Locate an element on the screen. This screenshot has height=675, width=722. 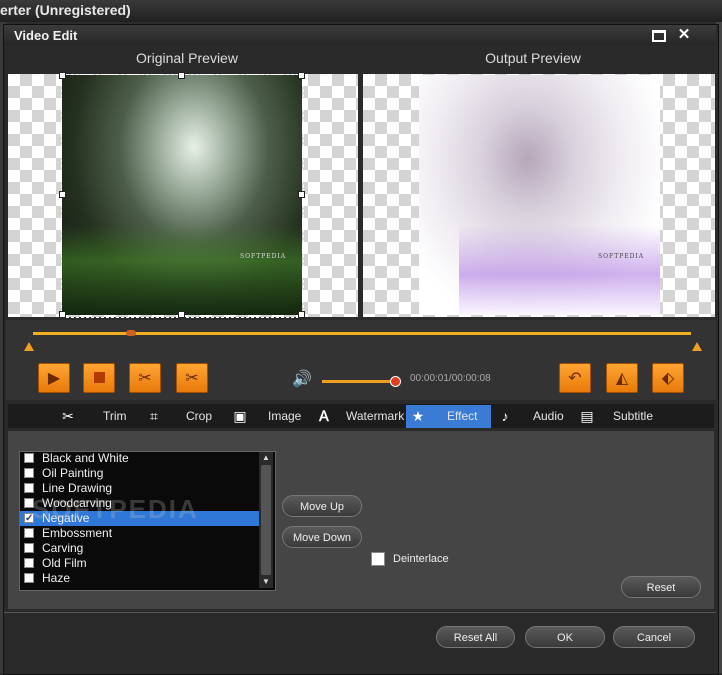
split-button: ✂ is located at coordinates (192, 378).